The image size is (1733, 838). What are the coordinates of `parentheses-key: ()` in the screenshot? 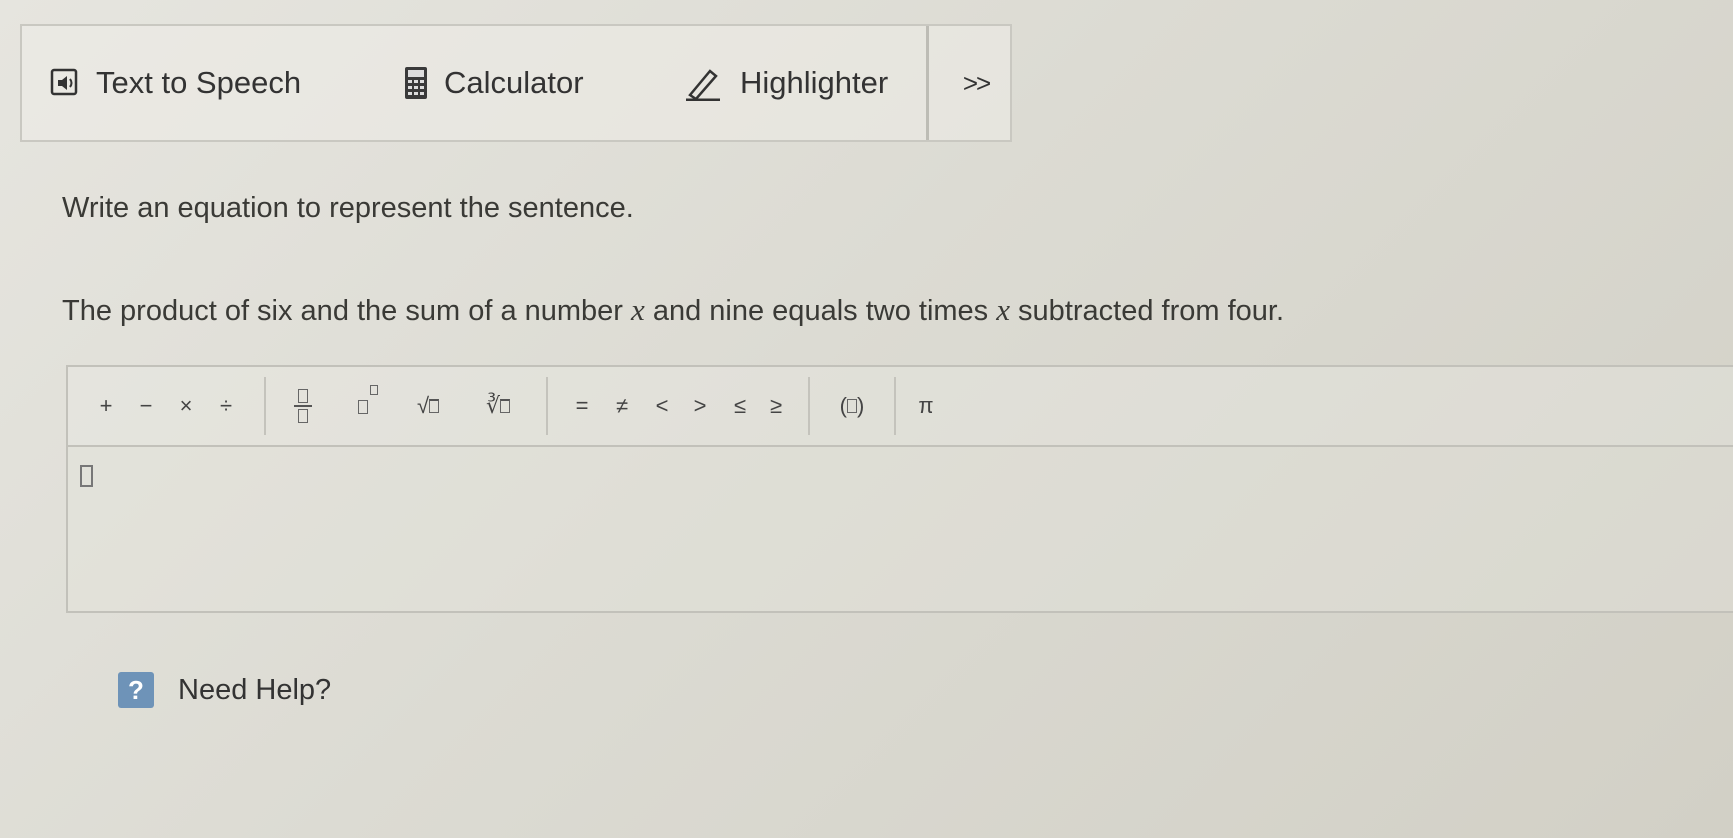 It's located at (852, 406).